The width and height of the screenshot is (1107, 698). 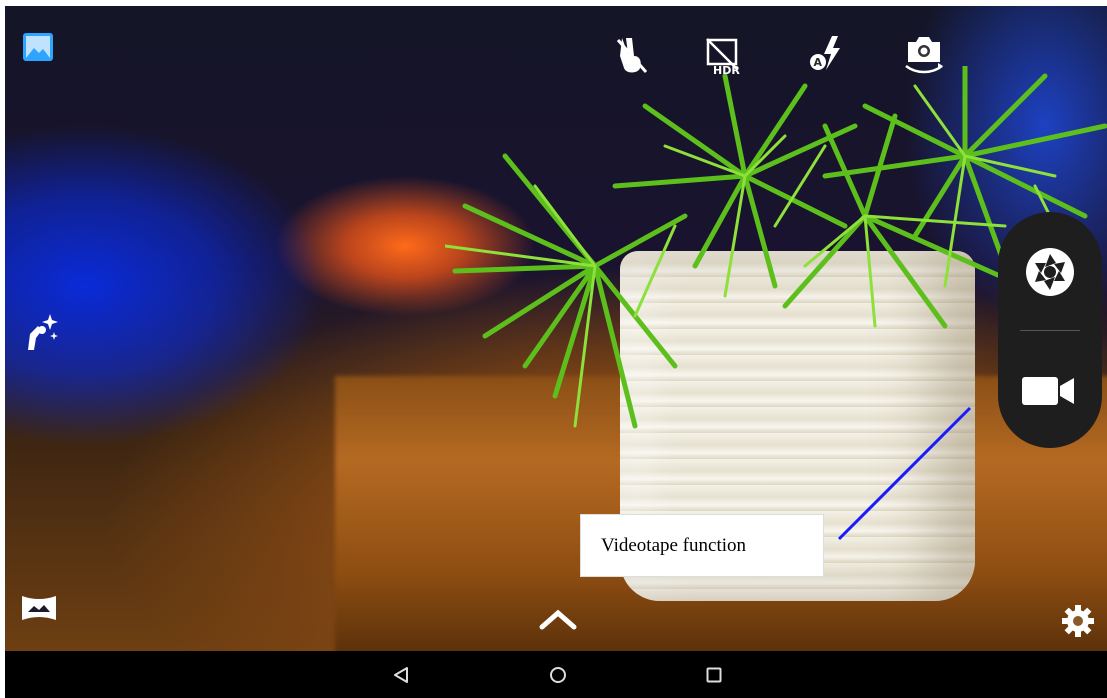 I want to click on annotation-text: Videotape function, so click(x=674, y=545).